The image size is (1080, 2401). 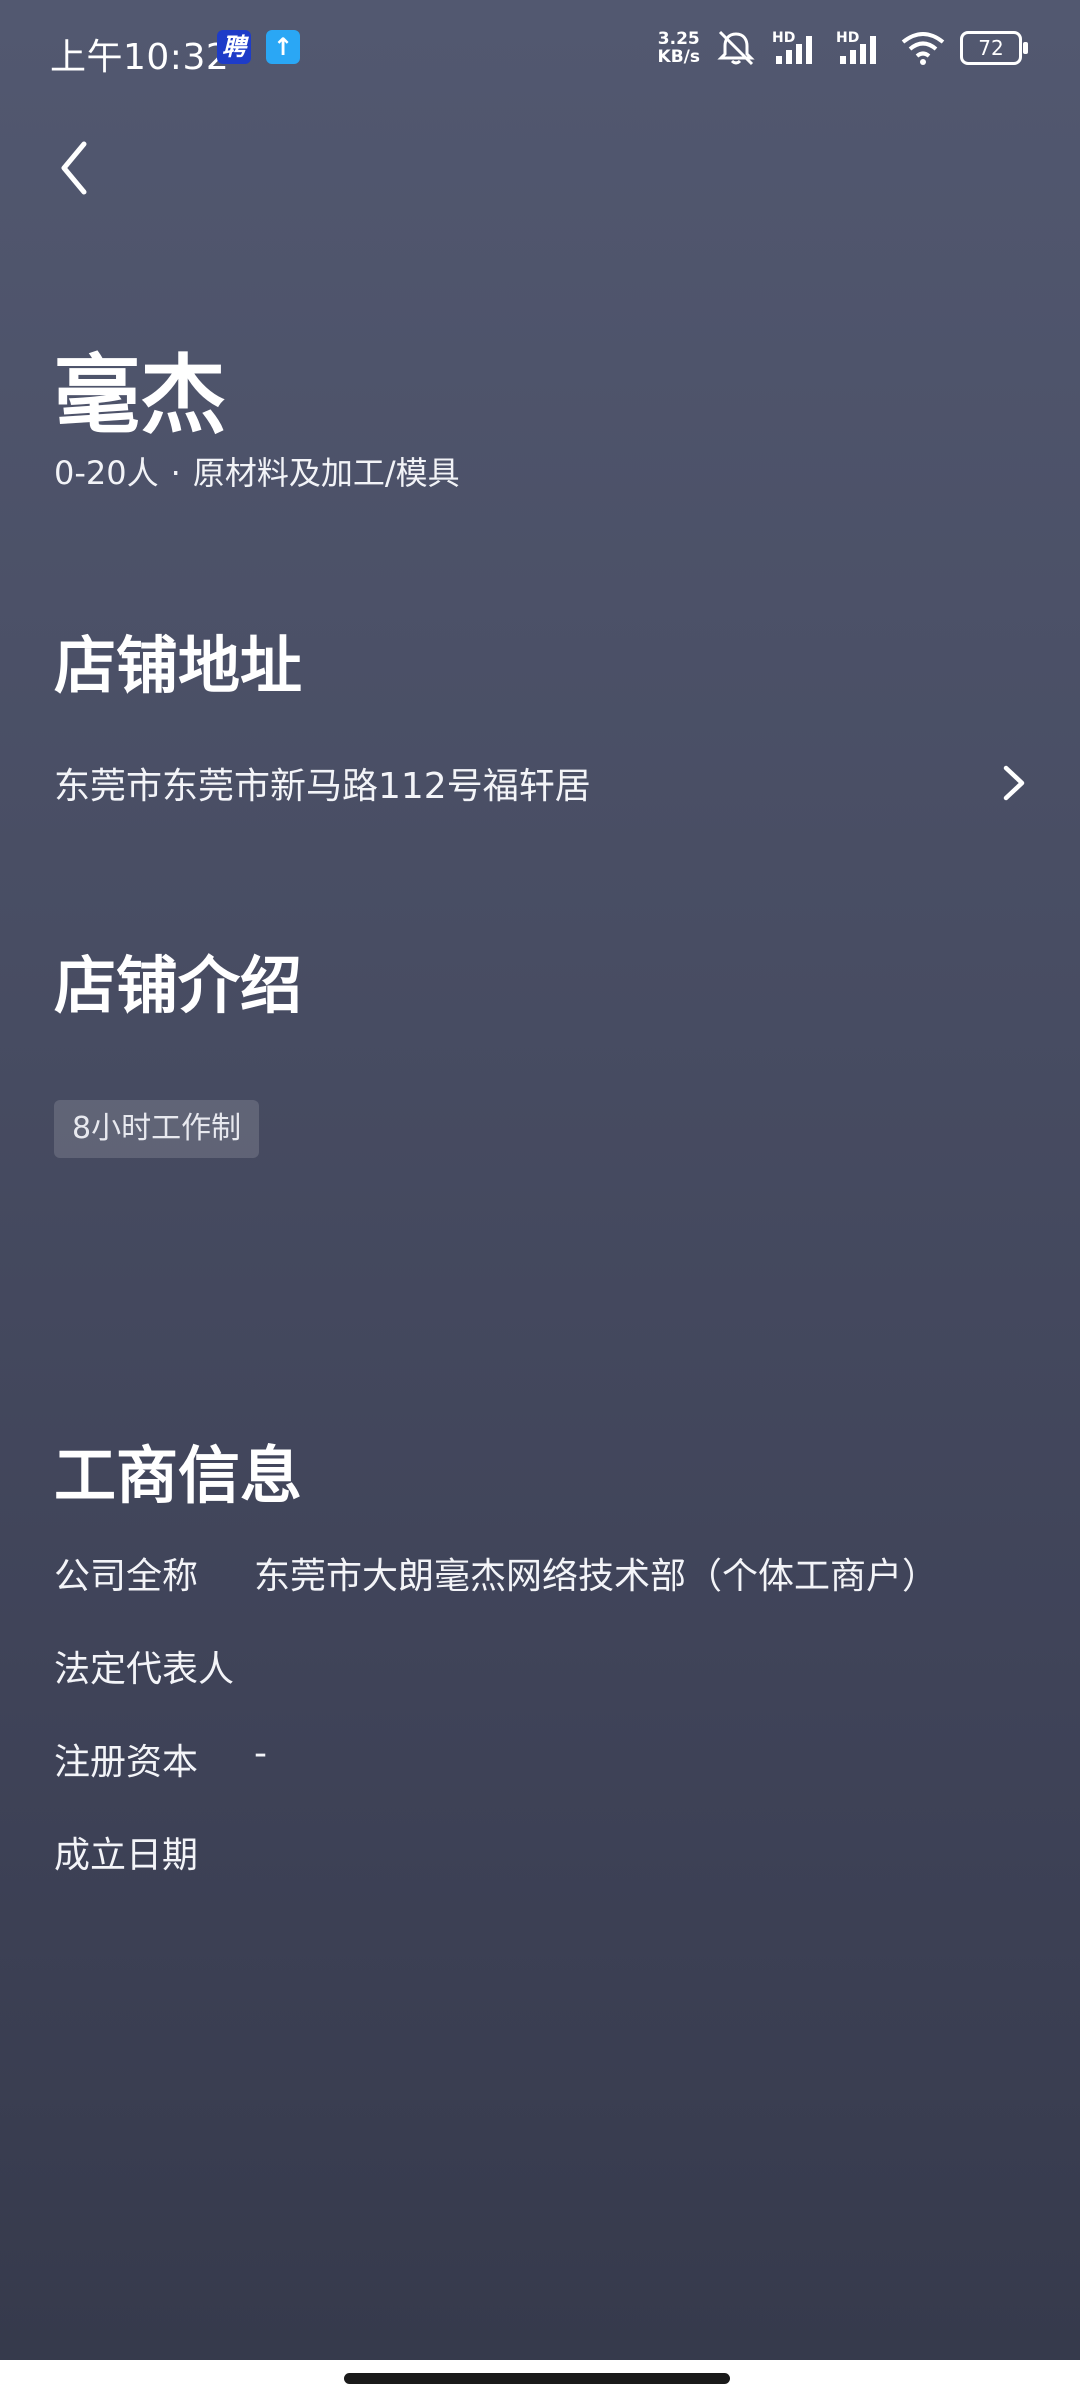 I want to click on home-indicator, so click(x=537, y=2378).